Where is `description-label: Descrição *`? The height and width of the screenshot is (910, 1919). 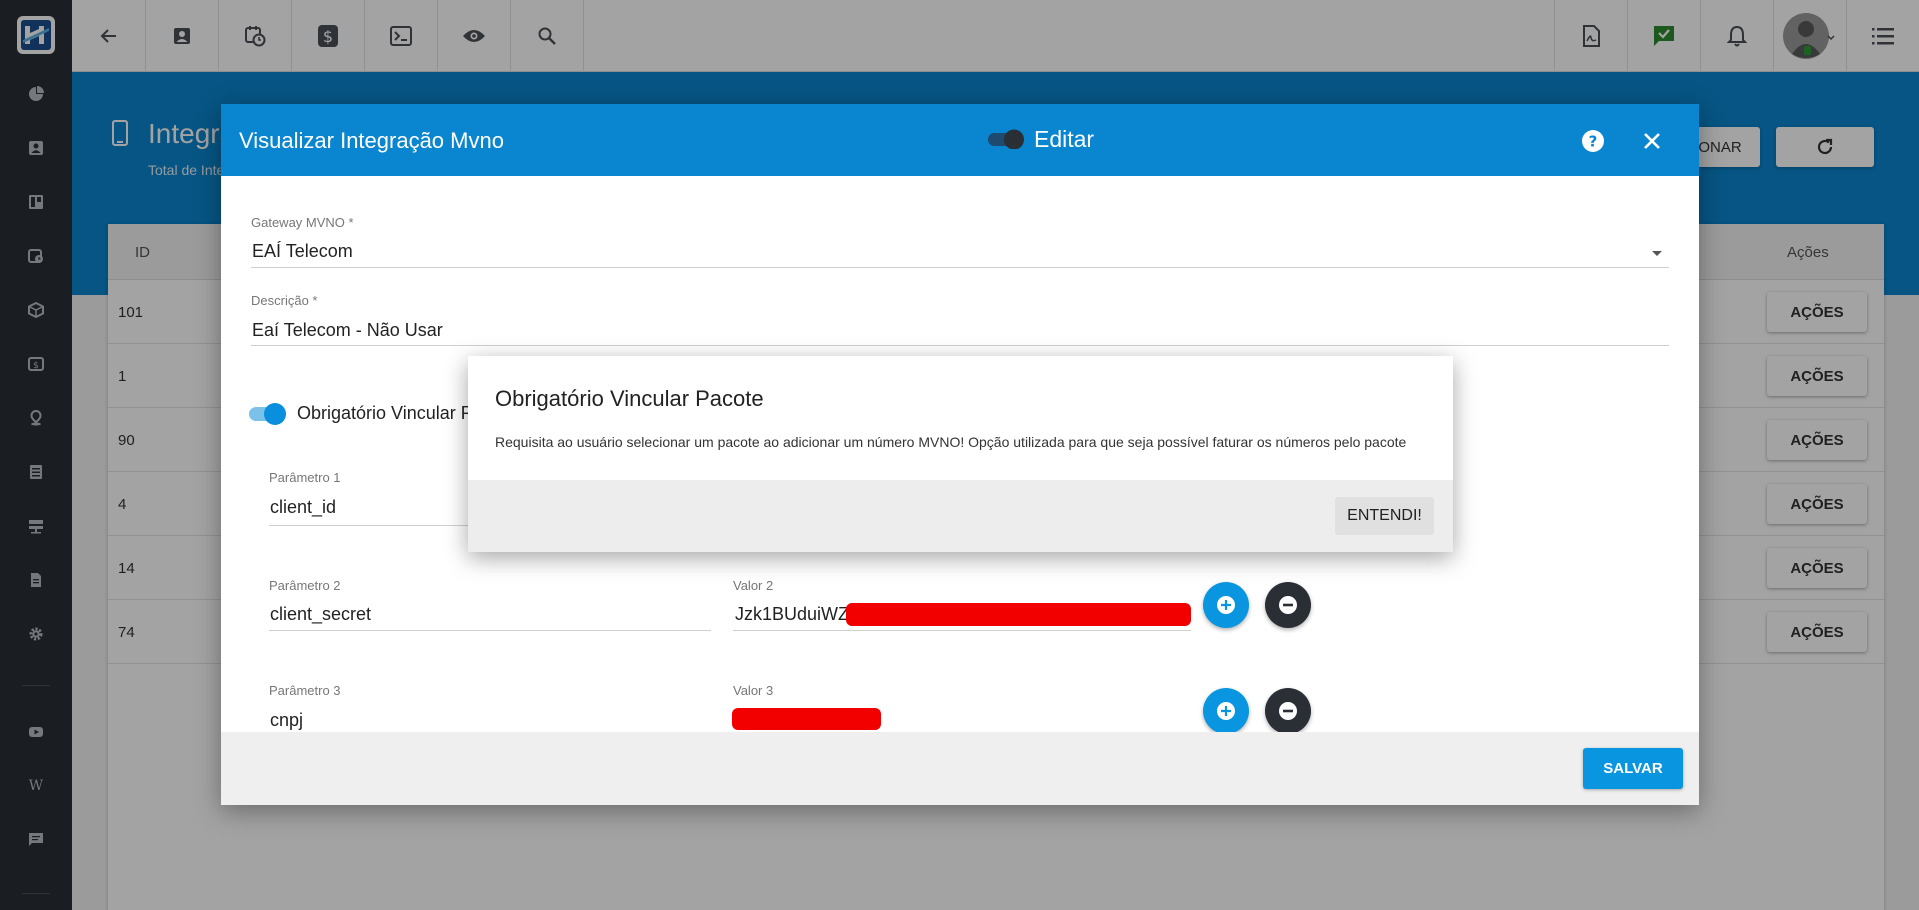 description-label: Descrição * is located at coordinates (284, 300).